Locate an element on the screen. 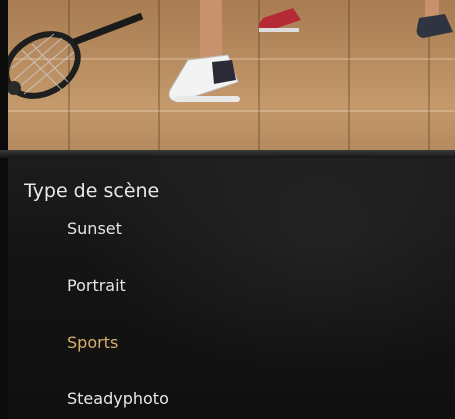 The image size is (455, 419). squash-racket-image is located at coordinates (76, 55).